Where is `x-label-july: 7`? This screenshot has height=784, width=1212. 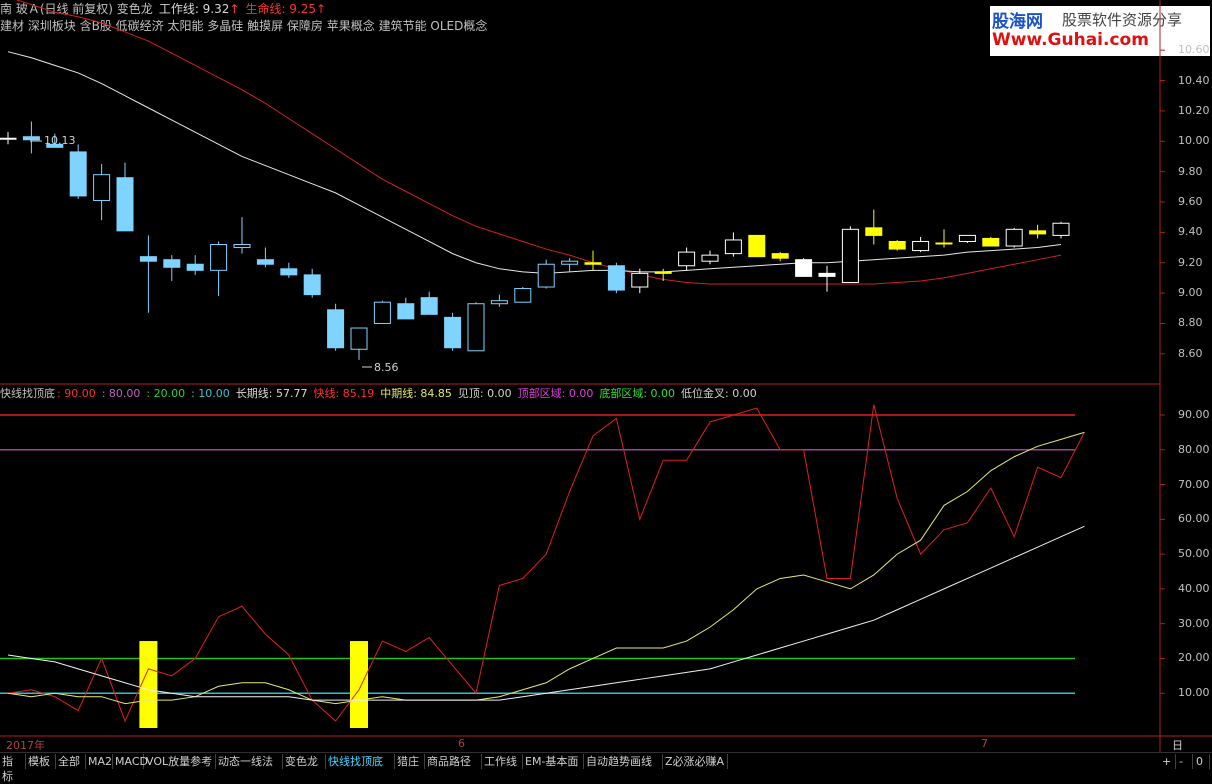 x-label-july: 7 is located at coordinates (984, 743).